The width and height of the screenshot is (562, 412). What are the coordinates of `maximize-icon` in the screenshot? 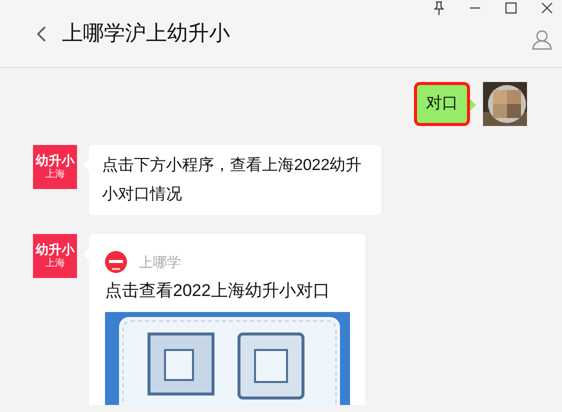 It's located at (511, 8).